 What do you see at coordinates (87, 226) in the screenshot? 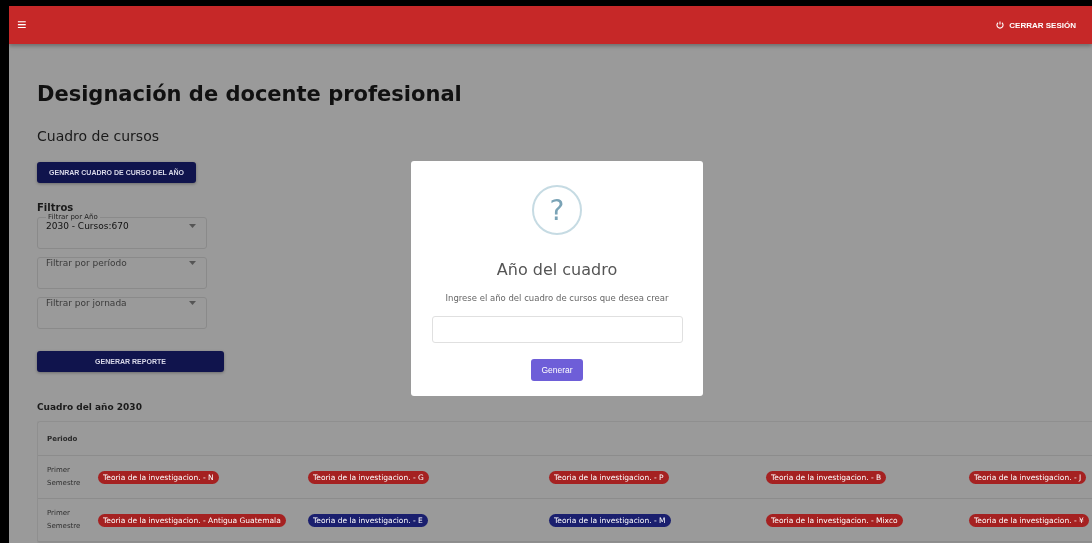
I see `select-value: 2030 - Cursos:670` at bounding box center [87, 226].